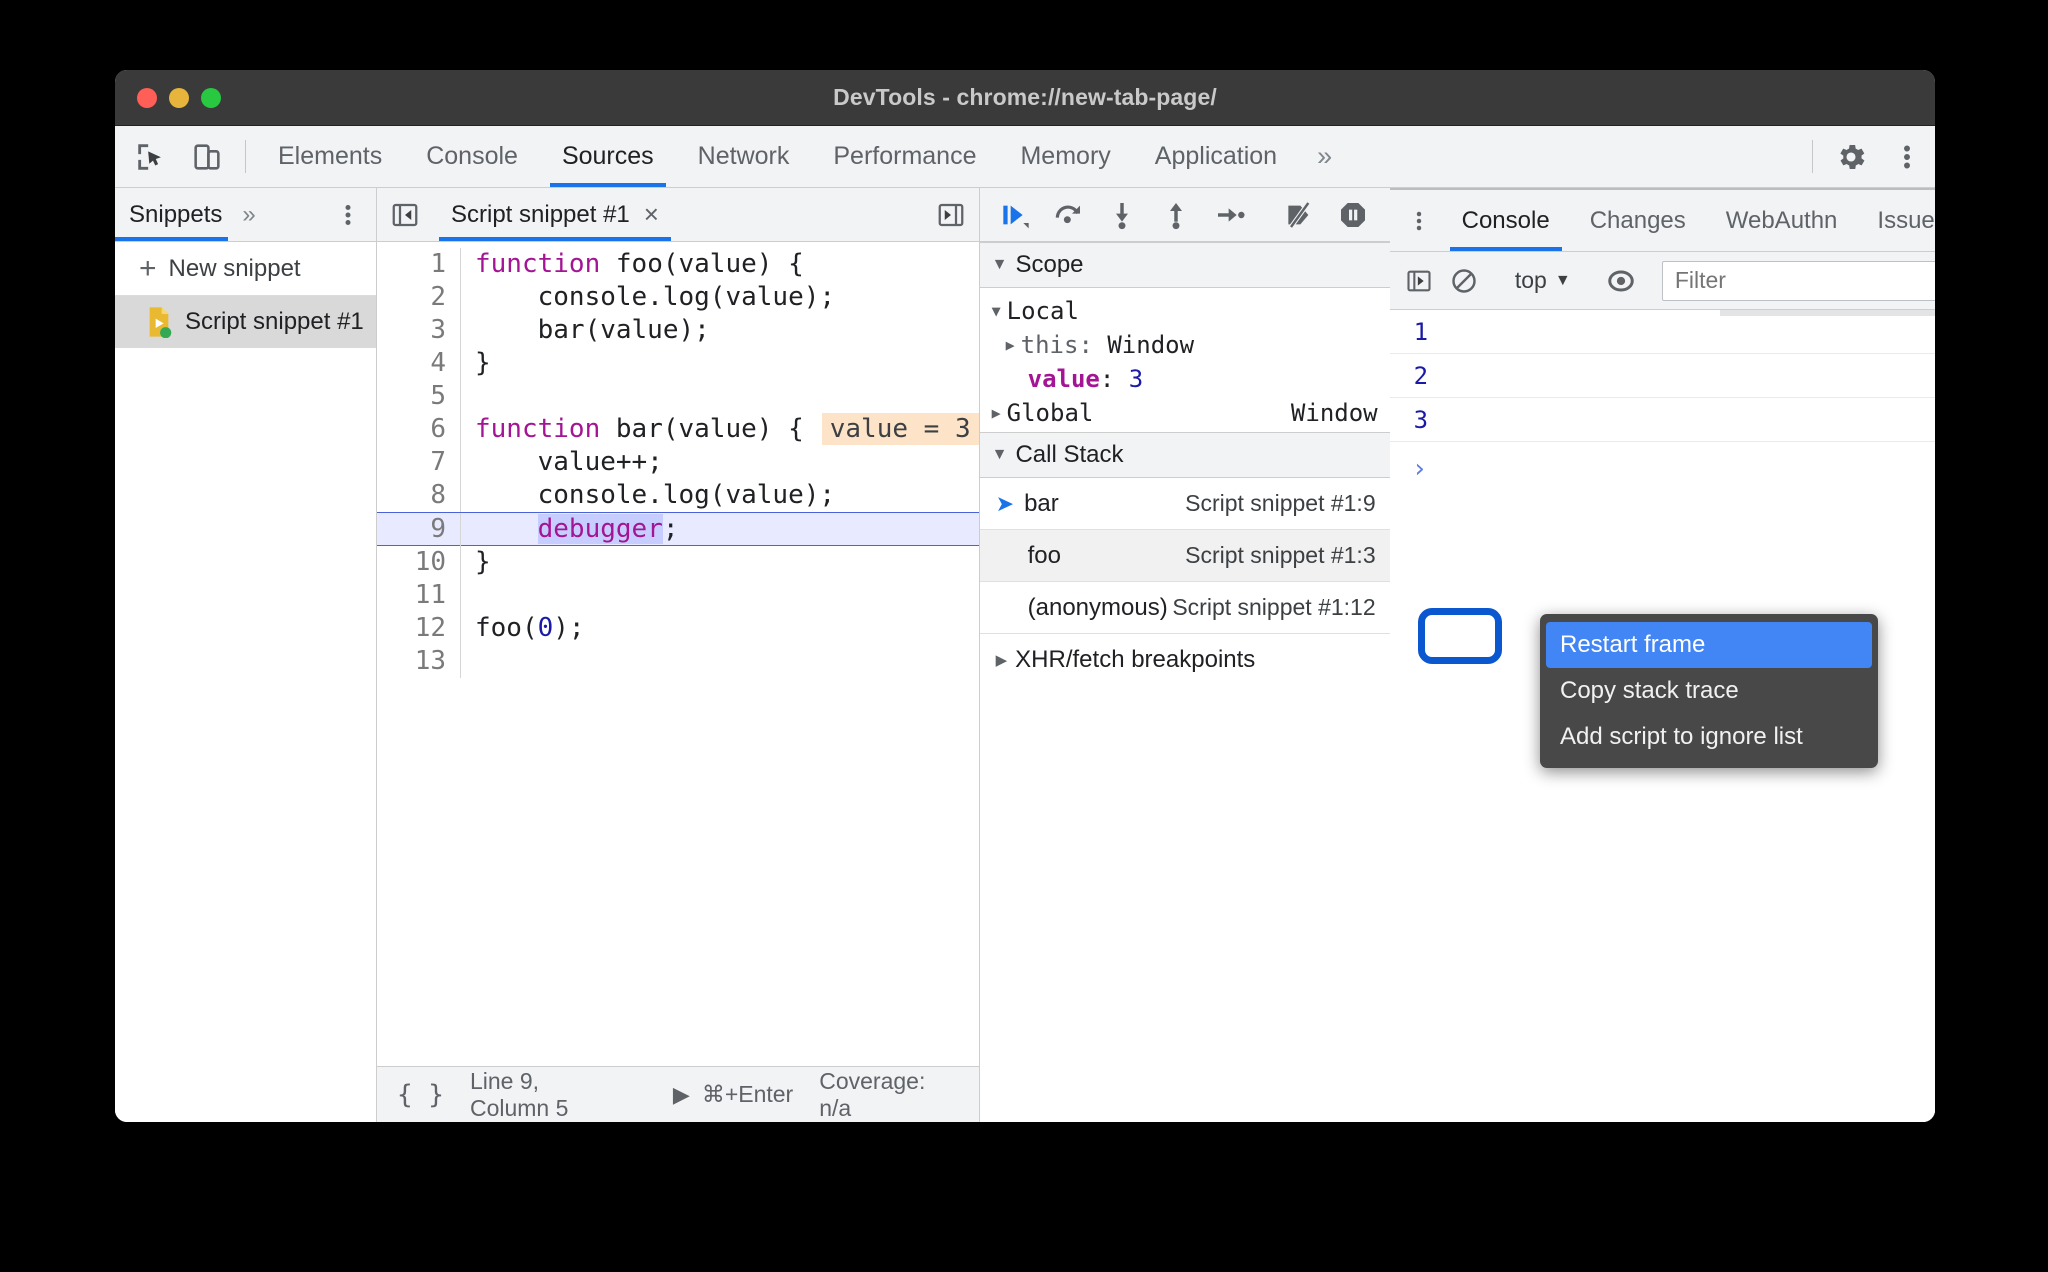 This screenshot has width=2048, height=1272. I want to click on navigator-kebab-icon, so click(348, 215).